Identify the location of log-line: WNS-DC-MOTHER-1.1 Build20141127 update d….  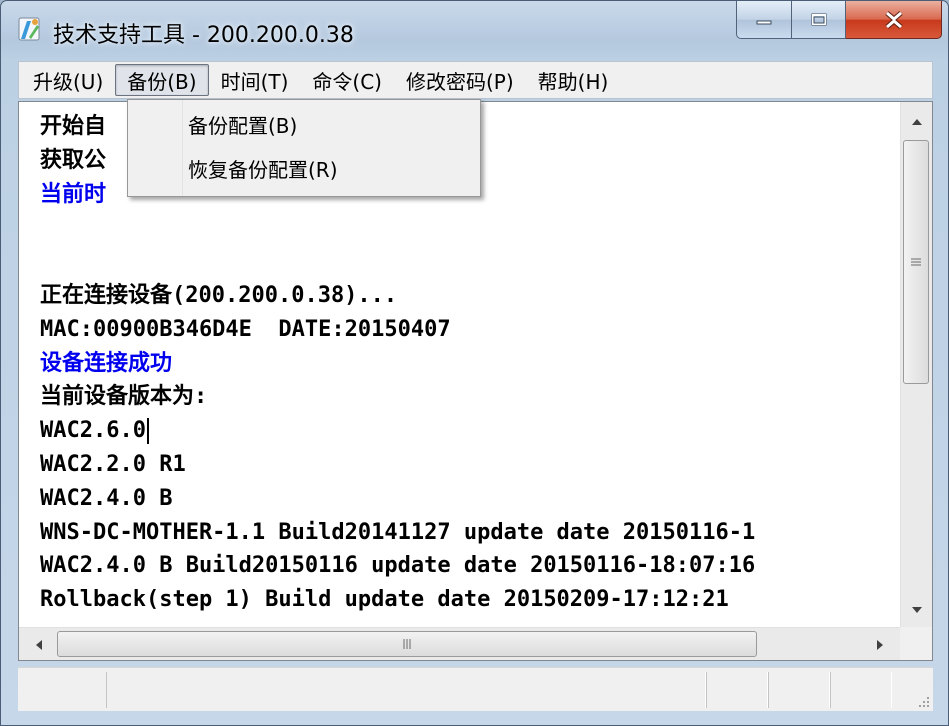
(398, 532).